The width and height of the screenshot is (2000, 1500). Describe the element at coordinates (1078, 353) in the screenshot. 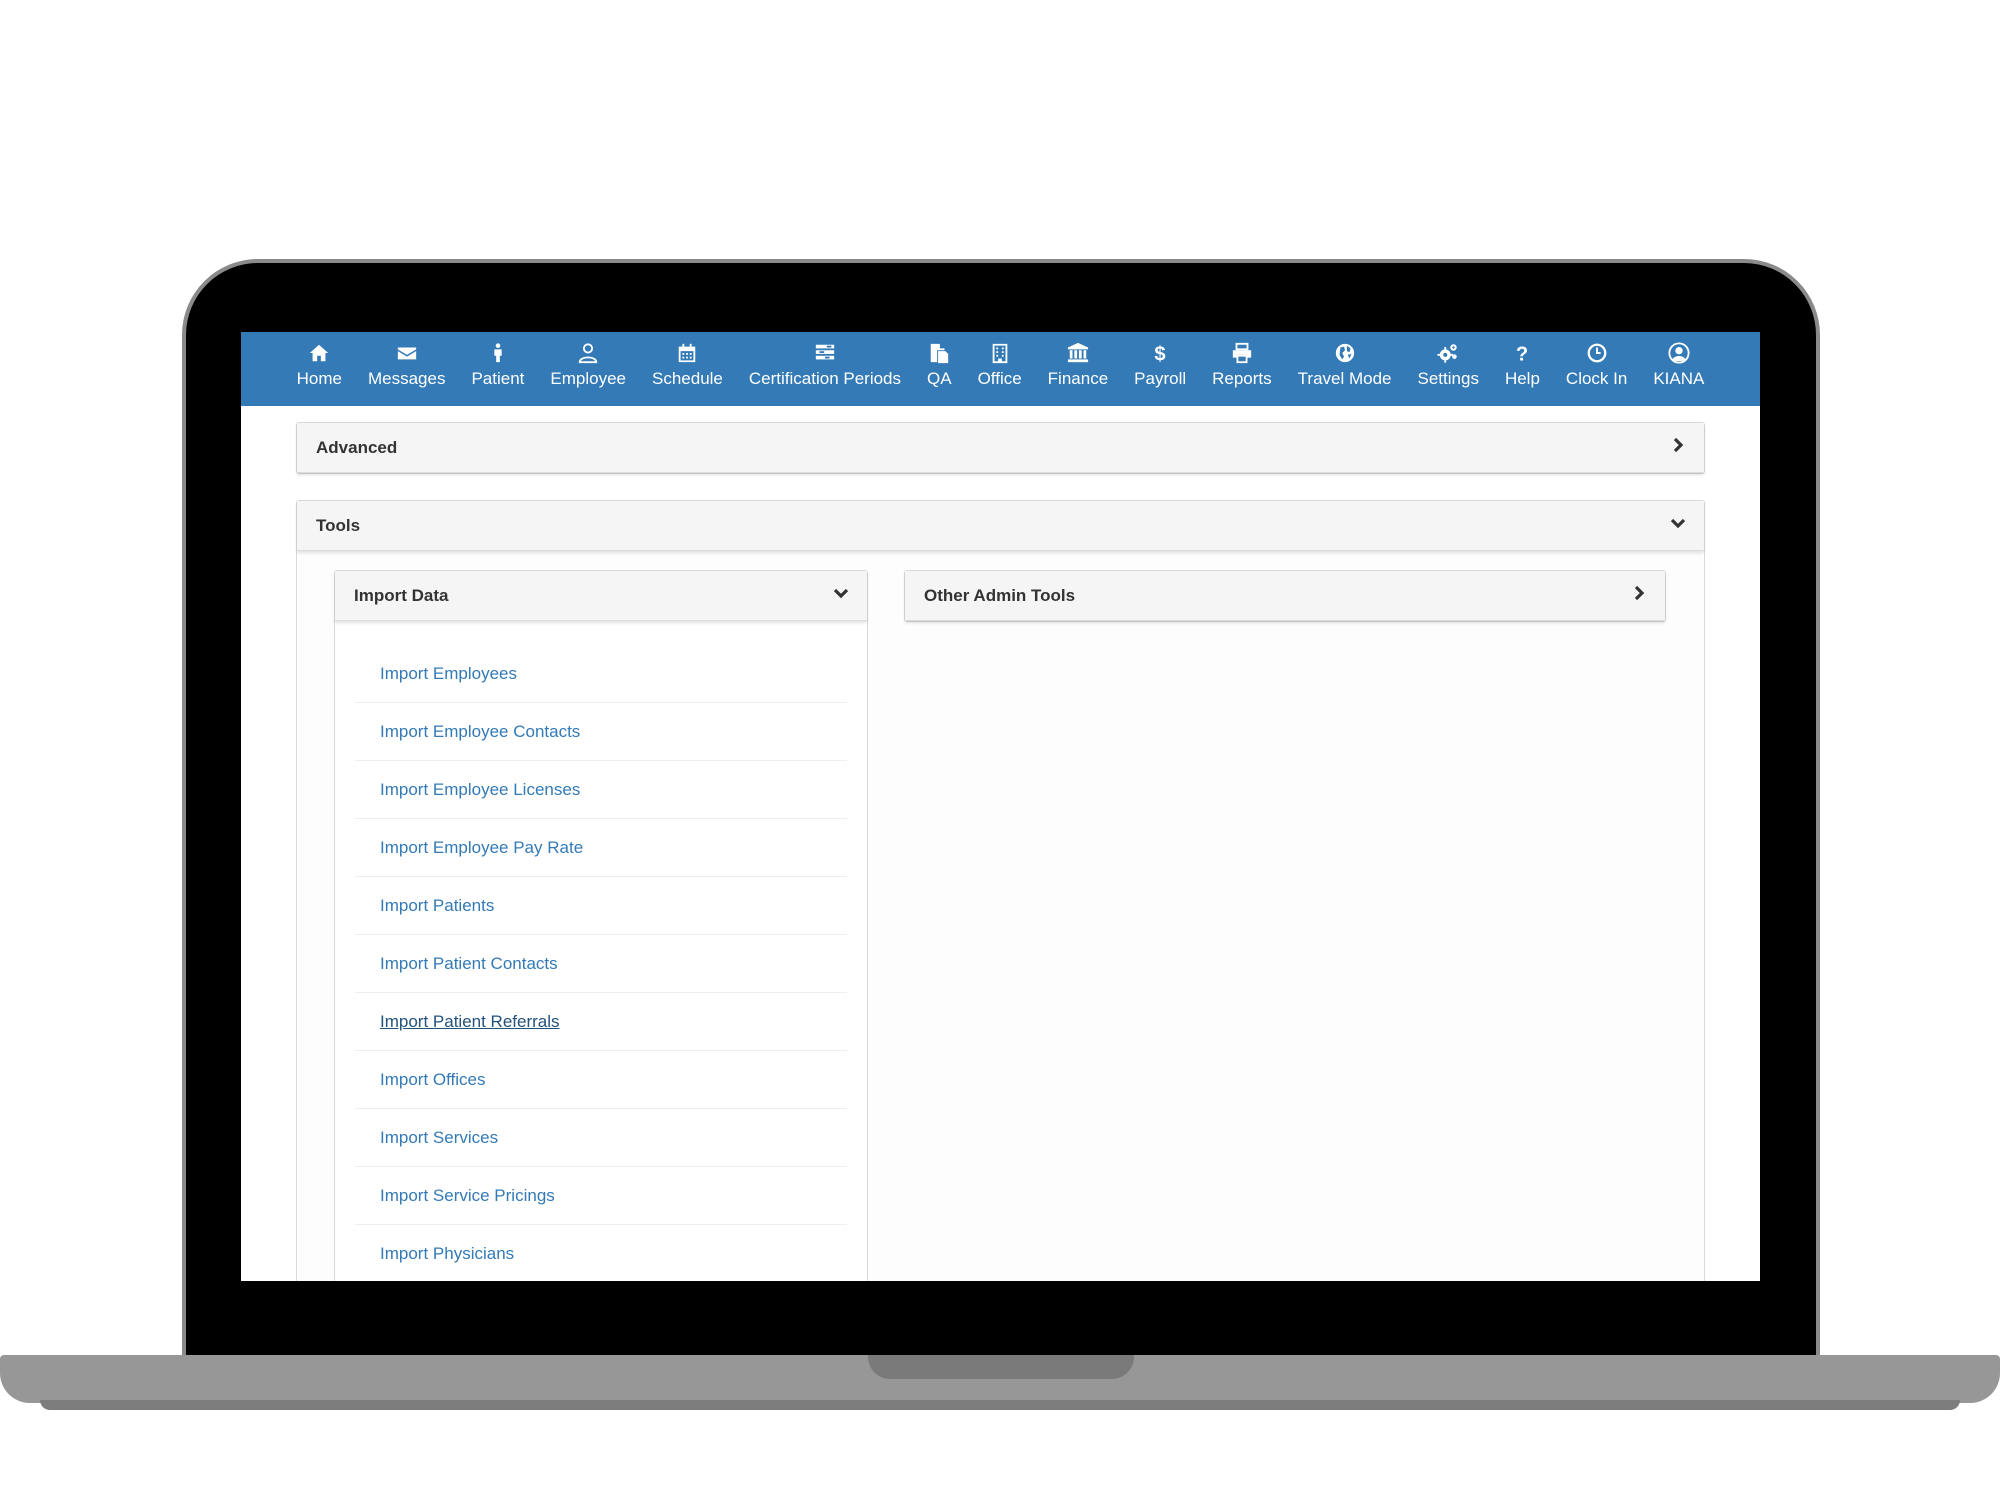

I see `bank-icon` at that location.